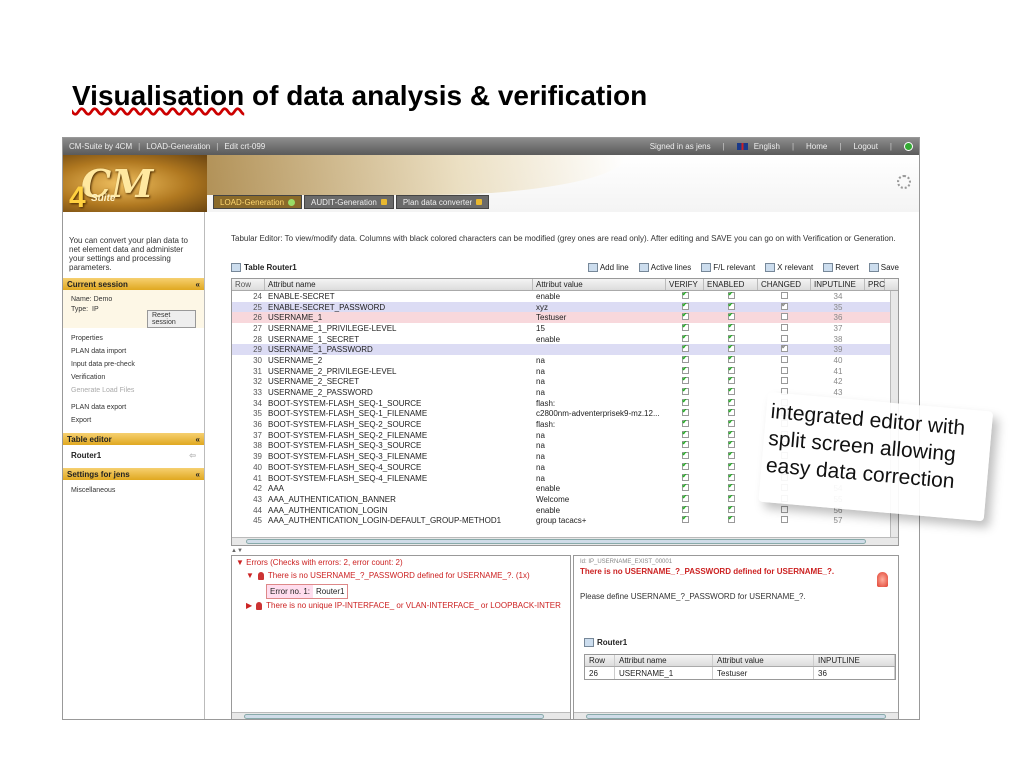  What do you see at coordinates (244, 146) in the screenshot?
I see `topbar-edit: Edit crt-099` at bounding box center [244, 146].